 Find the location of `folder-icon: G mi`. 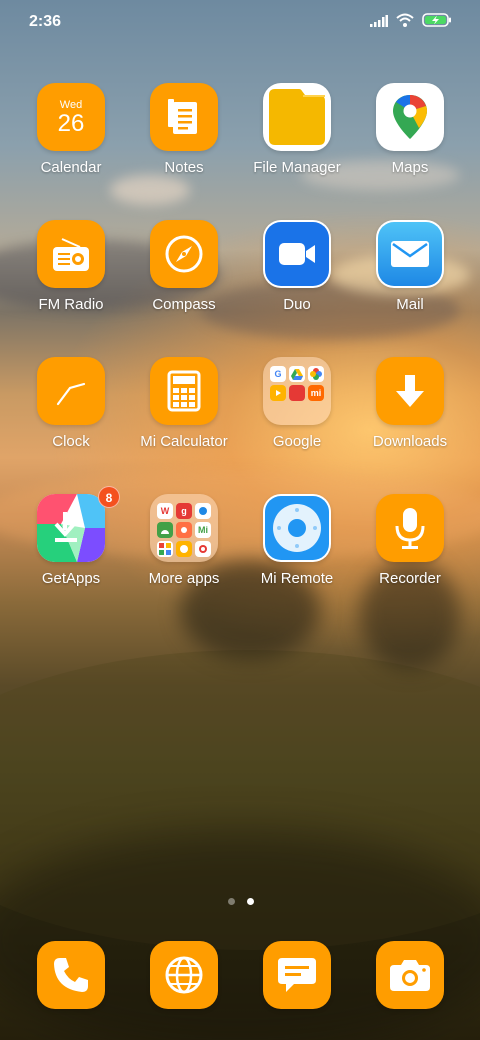

folder-icon: G mi is located at coordinates (297, 391).